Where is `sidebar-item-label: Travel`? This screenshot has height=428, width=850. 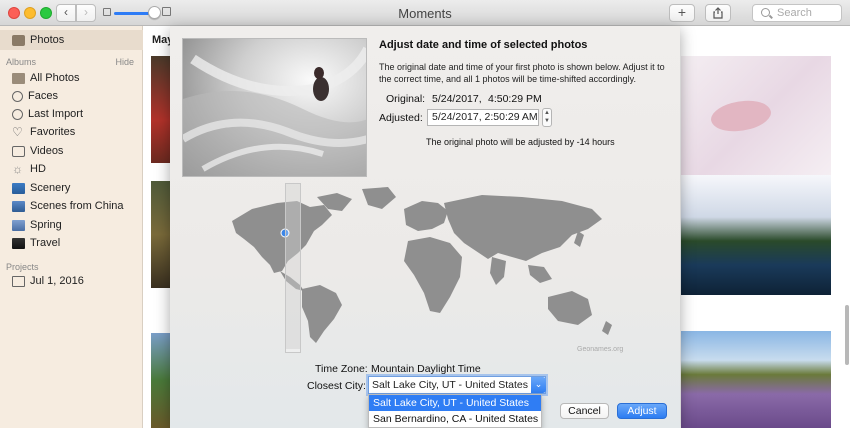 sidebar-item-label: Travel is located at coordinates (45, 243).